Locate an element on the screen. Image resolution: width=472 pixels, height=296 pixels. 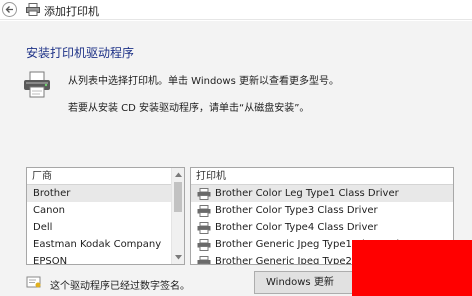
printer-model-label: Brother Color Leg Type1 Class Driver is located at coordinates (307, 193).